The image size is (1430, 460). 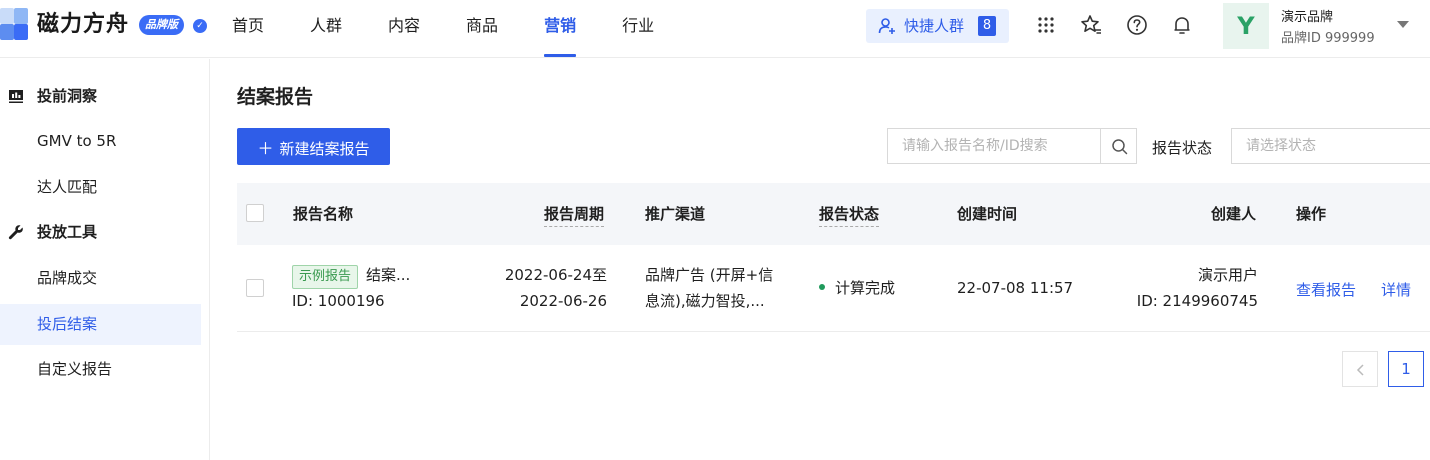 What do you see at coordinates (100, 187) in the screenshot?
I see `sidebar-item-kol-match: 达人匹配` at bounding box center [100, 187].